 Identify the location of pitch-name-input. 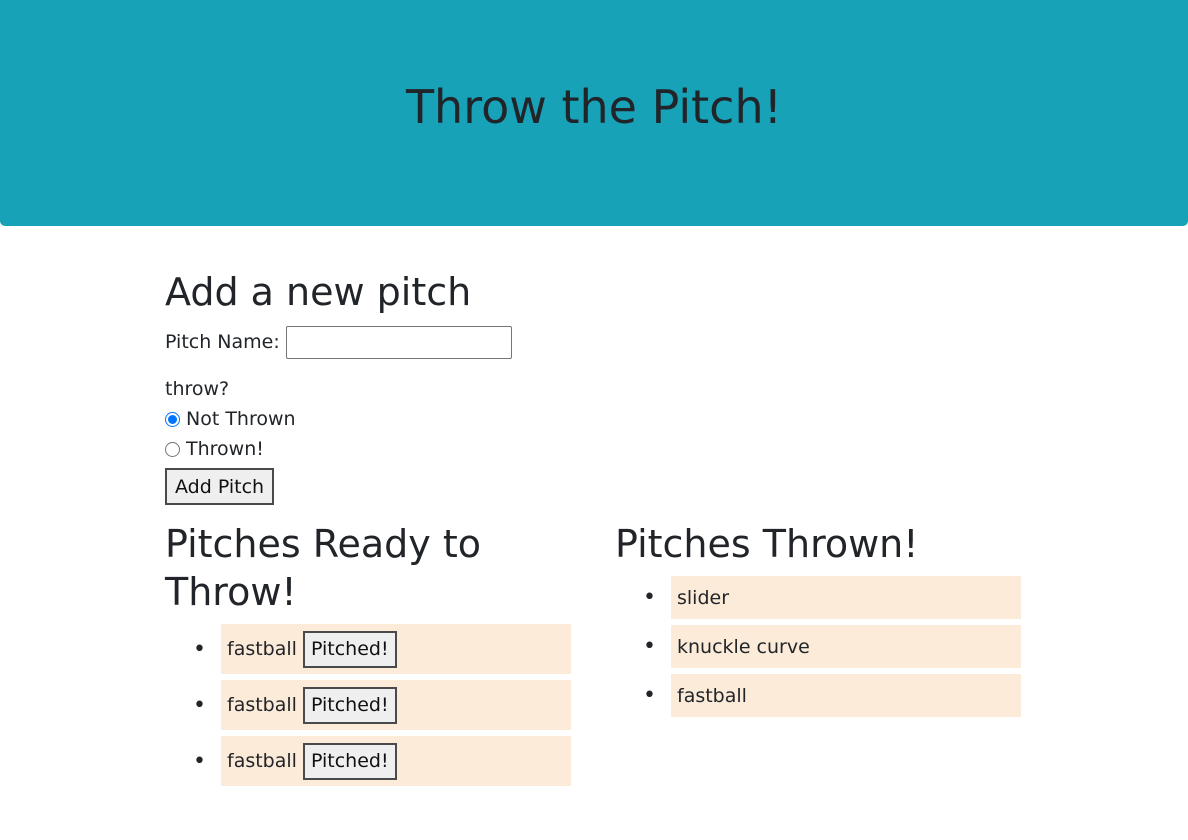
(398, 342).